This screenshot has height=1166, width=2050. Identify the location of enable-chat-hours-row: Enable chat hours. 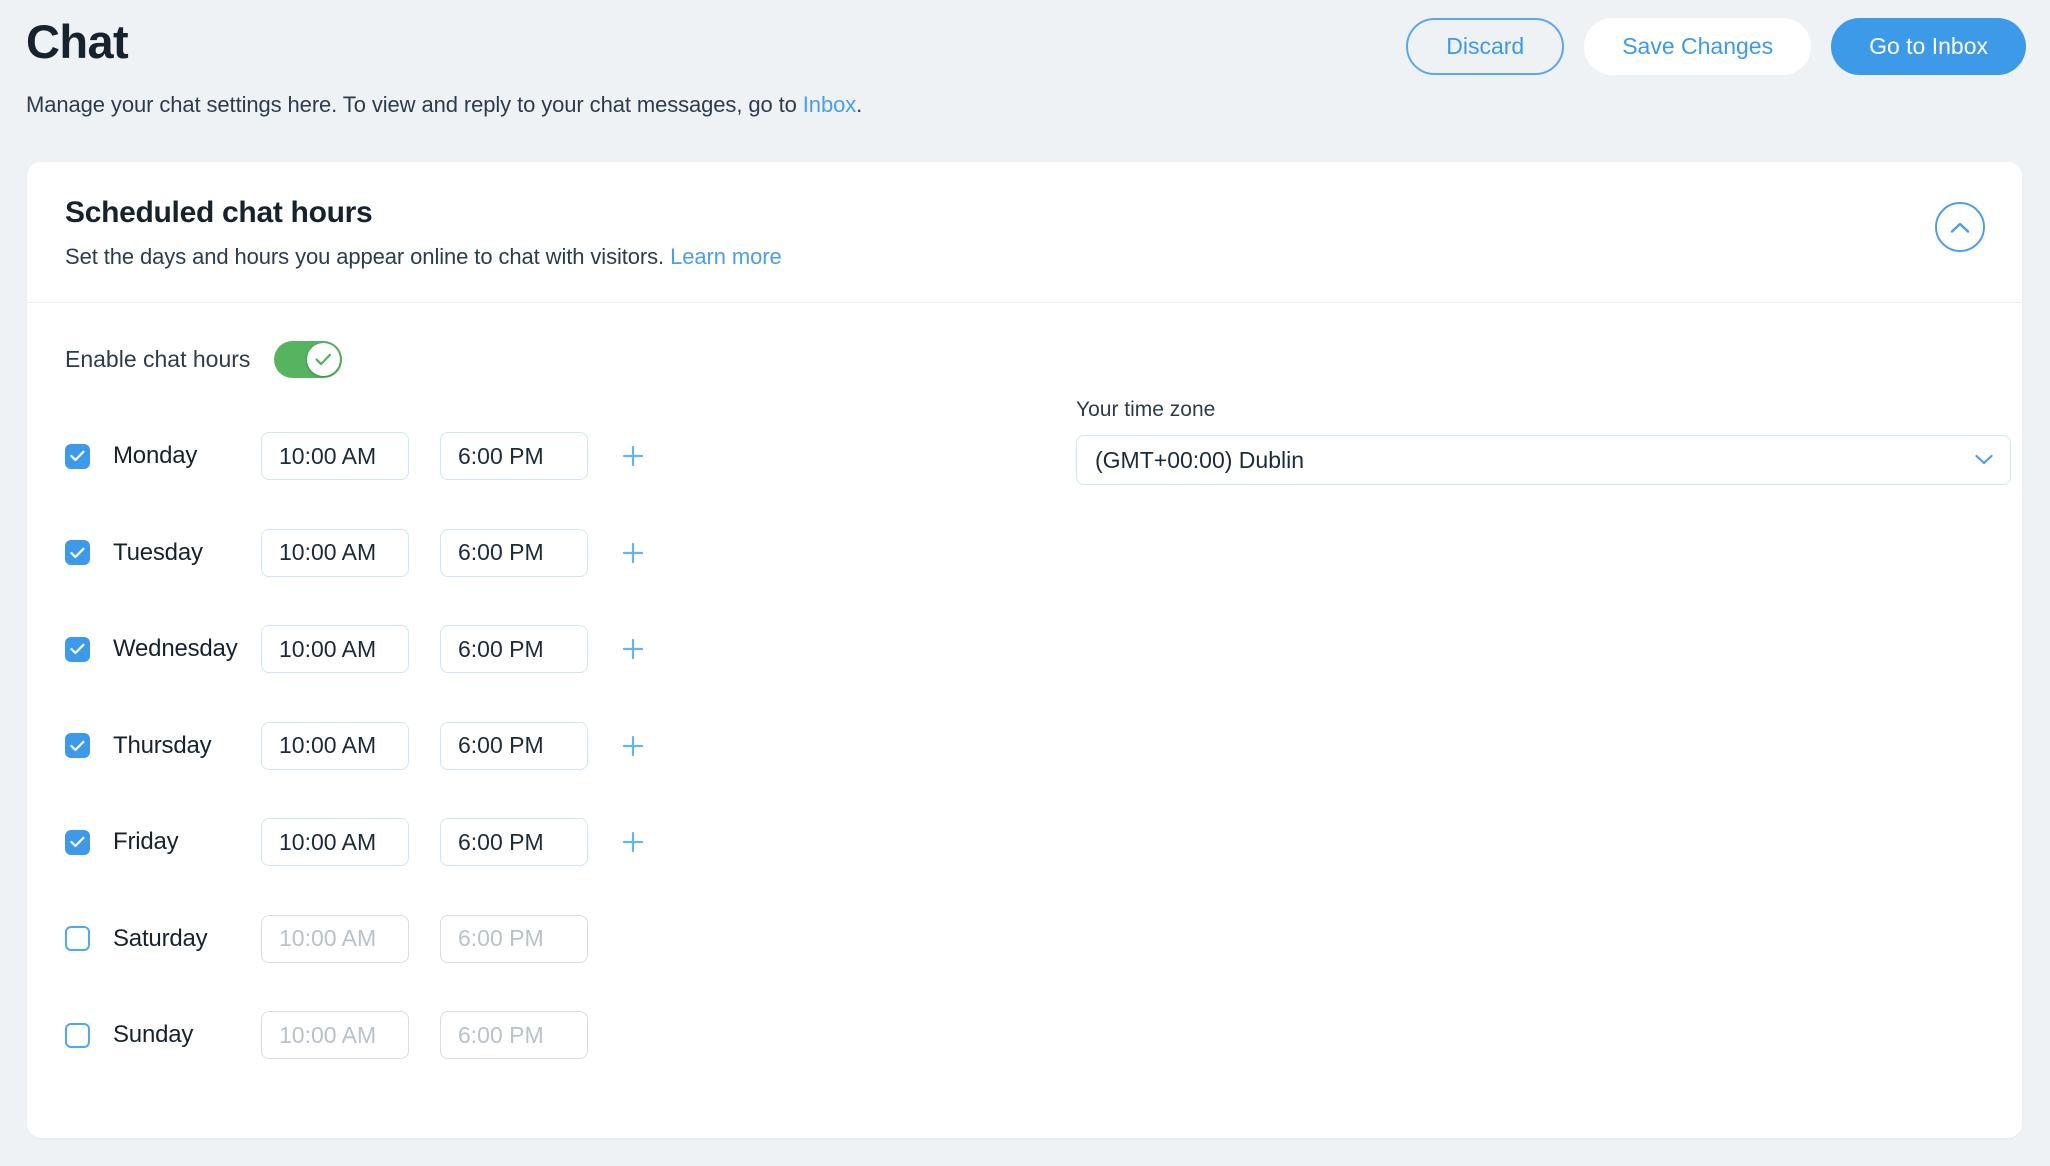
(204, 359).